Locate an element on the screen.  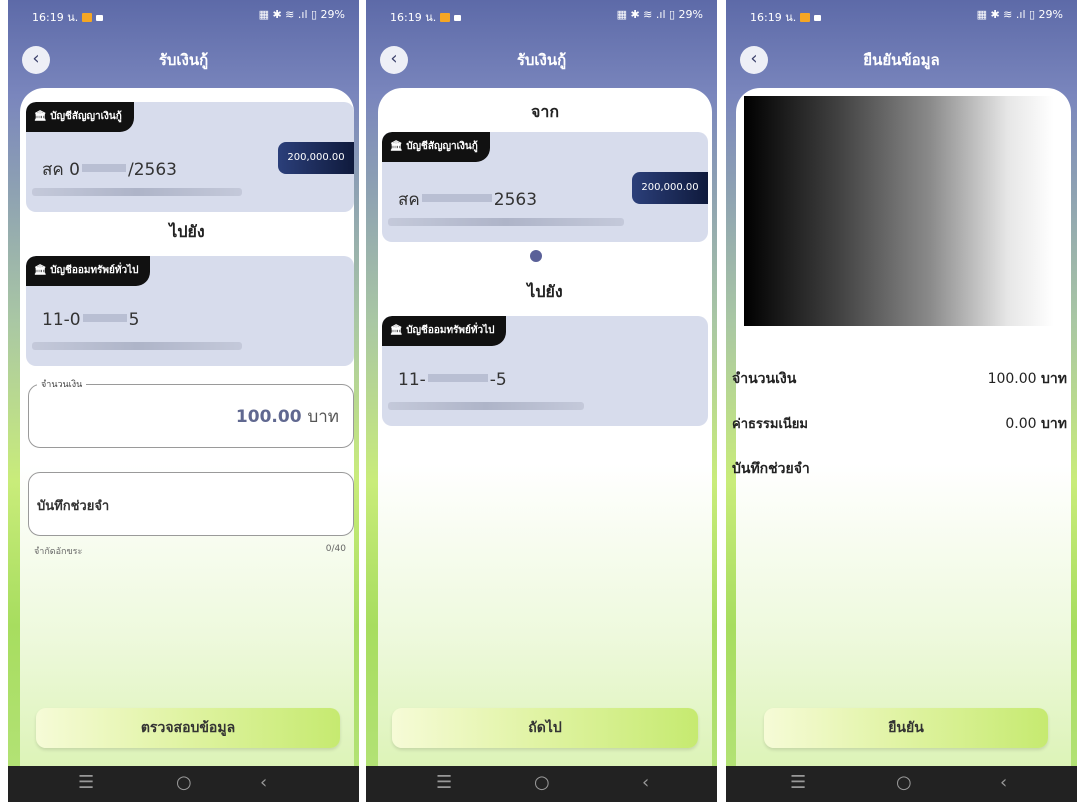
char-limit-count: 0/40 is located at coordinates (335, 549).